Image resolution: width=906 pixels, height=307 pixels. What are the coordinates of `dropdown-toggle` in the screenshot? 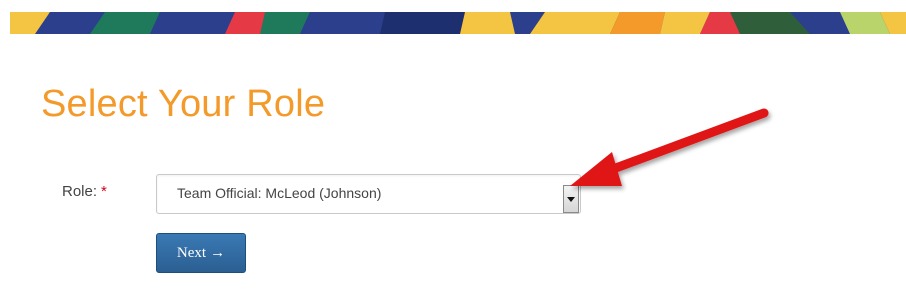 It's located at (571, 199).